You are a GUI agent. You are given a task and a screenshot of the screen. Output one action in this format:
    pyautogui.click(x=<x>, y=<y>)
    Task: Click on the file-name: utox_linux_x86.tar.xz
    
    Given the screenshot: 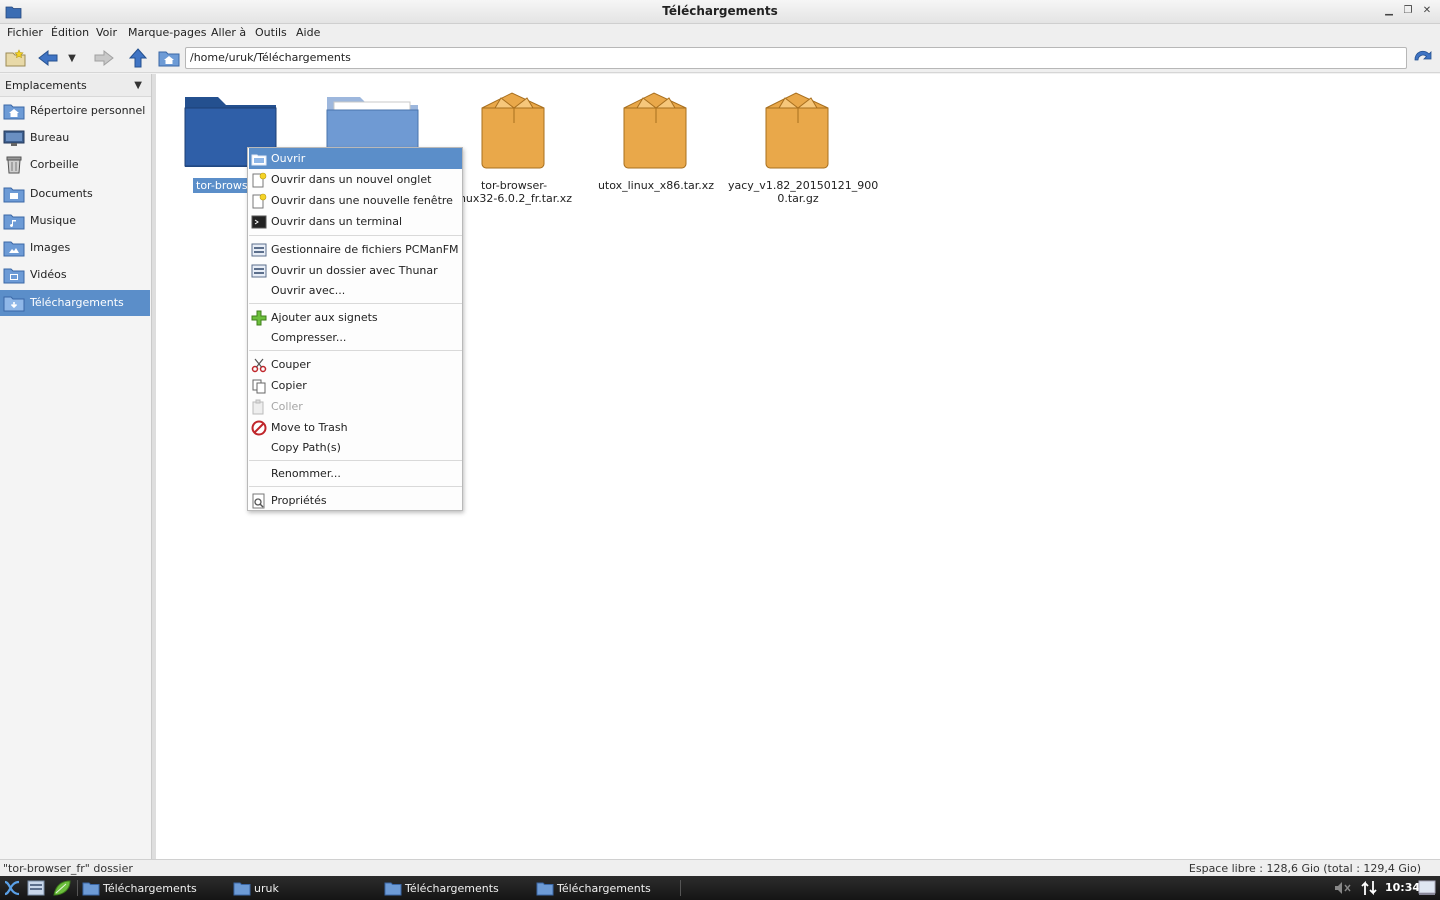 What is the action you would take?
    pyautogui.click(x=656, y=185)
    